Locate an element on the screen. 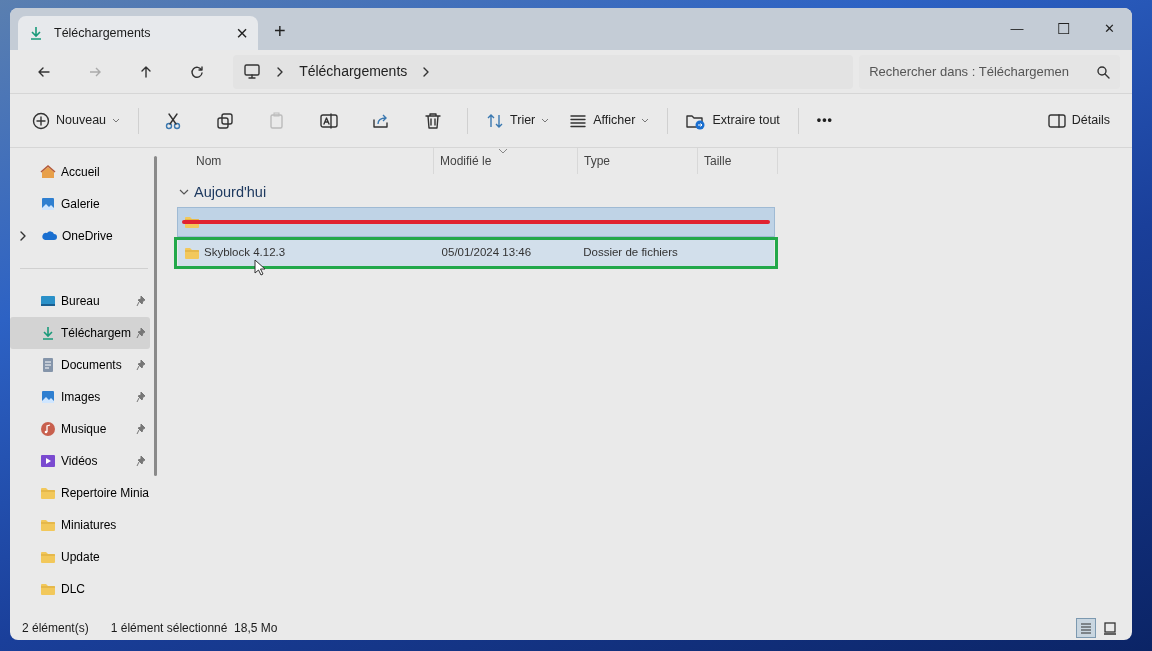  plus-circle-icon is located at coordinates (41, 120).